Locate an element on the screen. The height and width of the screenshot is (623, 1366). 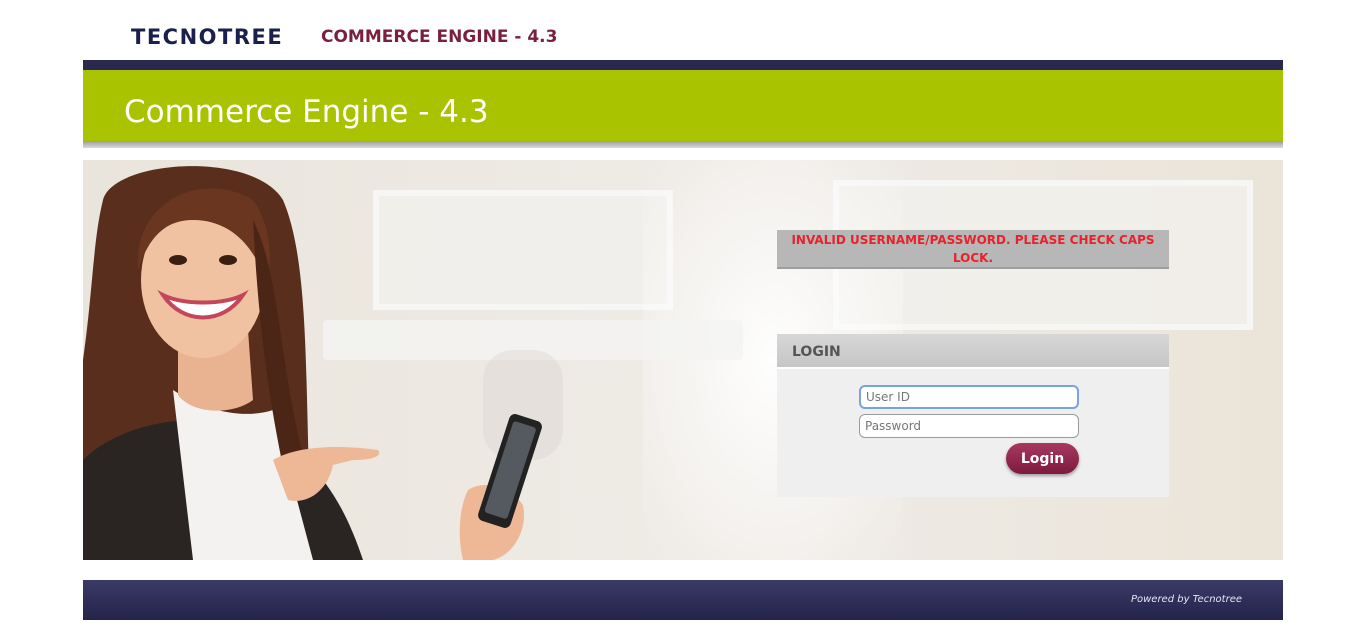
password-input is located at coordinates (969, 426).